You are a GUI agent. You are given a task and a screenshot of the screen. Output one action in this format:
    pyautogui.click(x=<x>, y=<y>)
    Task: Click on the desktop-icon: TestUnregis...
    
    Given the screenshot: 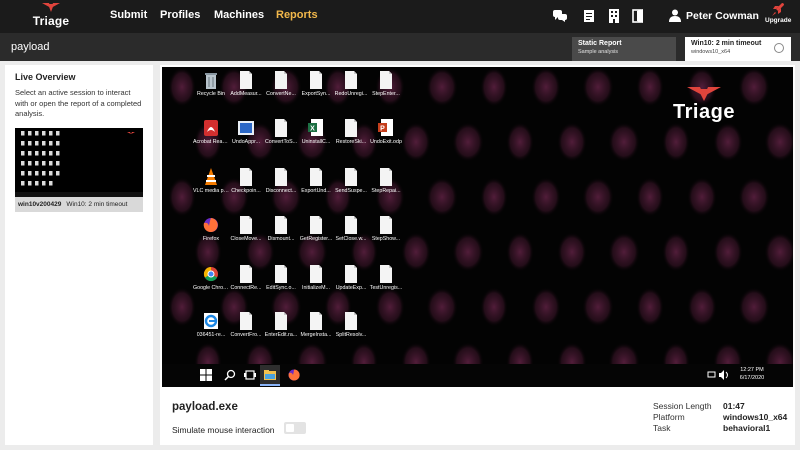 What is the action you would take?
    pyautogui.click(x=386, y=278)
    